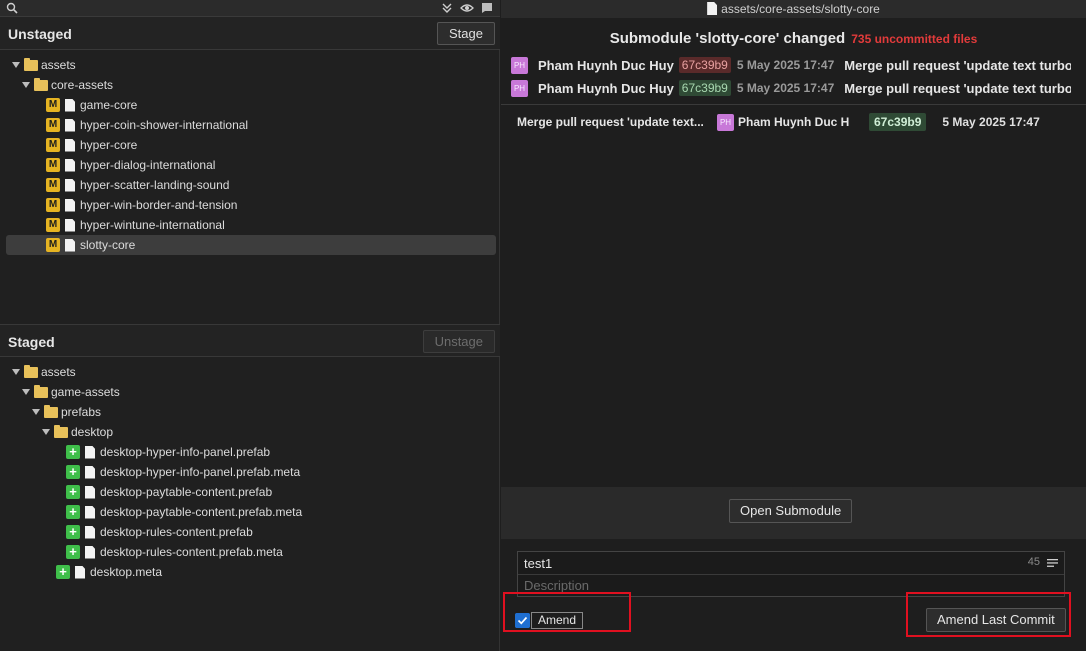 The height and width of the screenshot is (651, 1086). I want to click on tree-item-label: desktop, so click(92, 432).